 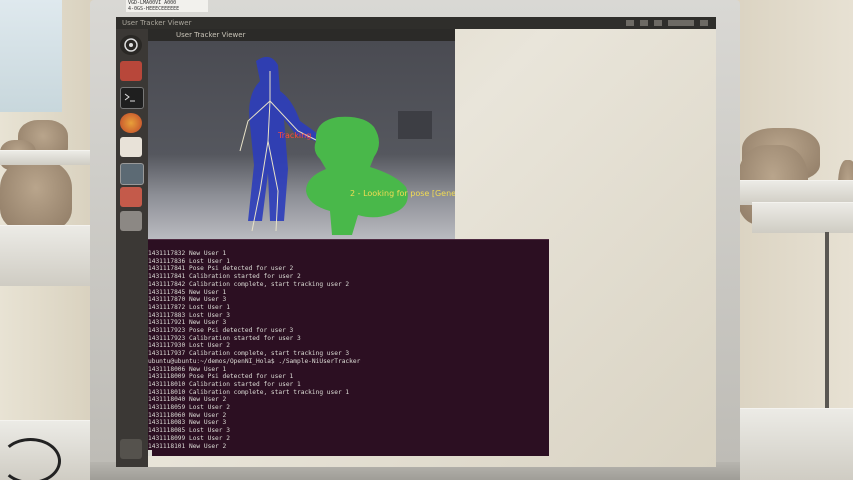 What do you see at coordinates (644, 23) in the screenshot?
I see `battery-icon` at bounding box center [644, 23].